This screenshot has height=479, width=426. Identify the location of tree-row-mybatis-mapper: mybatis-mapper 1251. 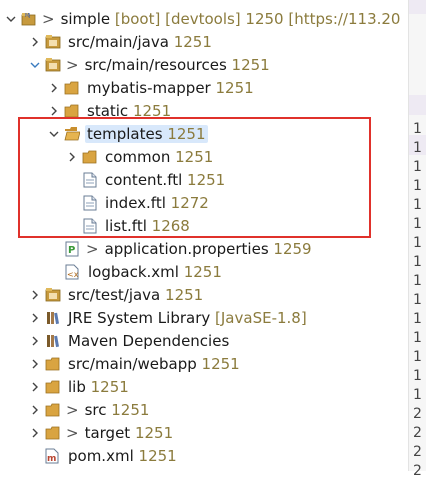
(204, 87).